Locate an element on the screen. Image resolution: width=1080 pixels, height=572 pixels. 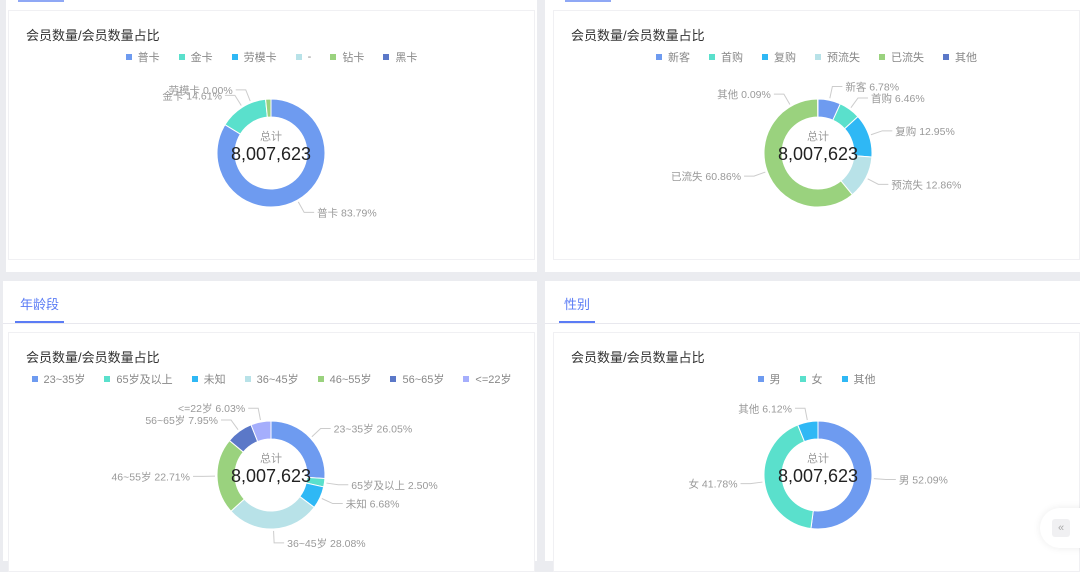
slice-label: 36~45岁 28.08% is located at coordinates (326, 543).